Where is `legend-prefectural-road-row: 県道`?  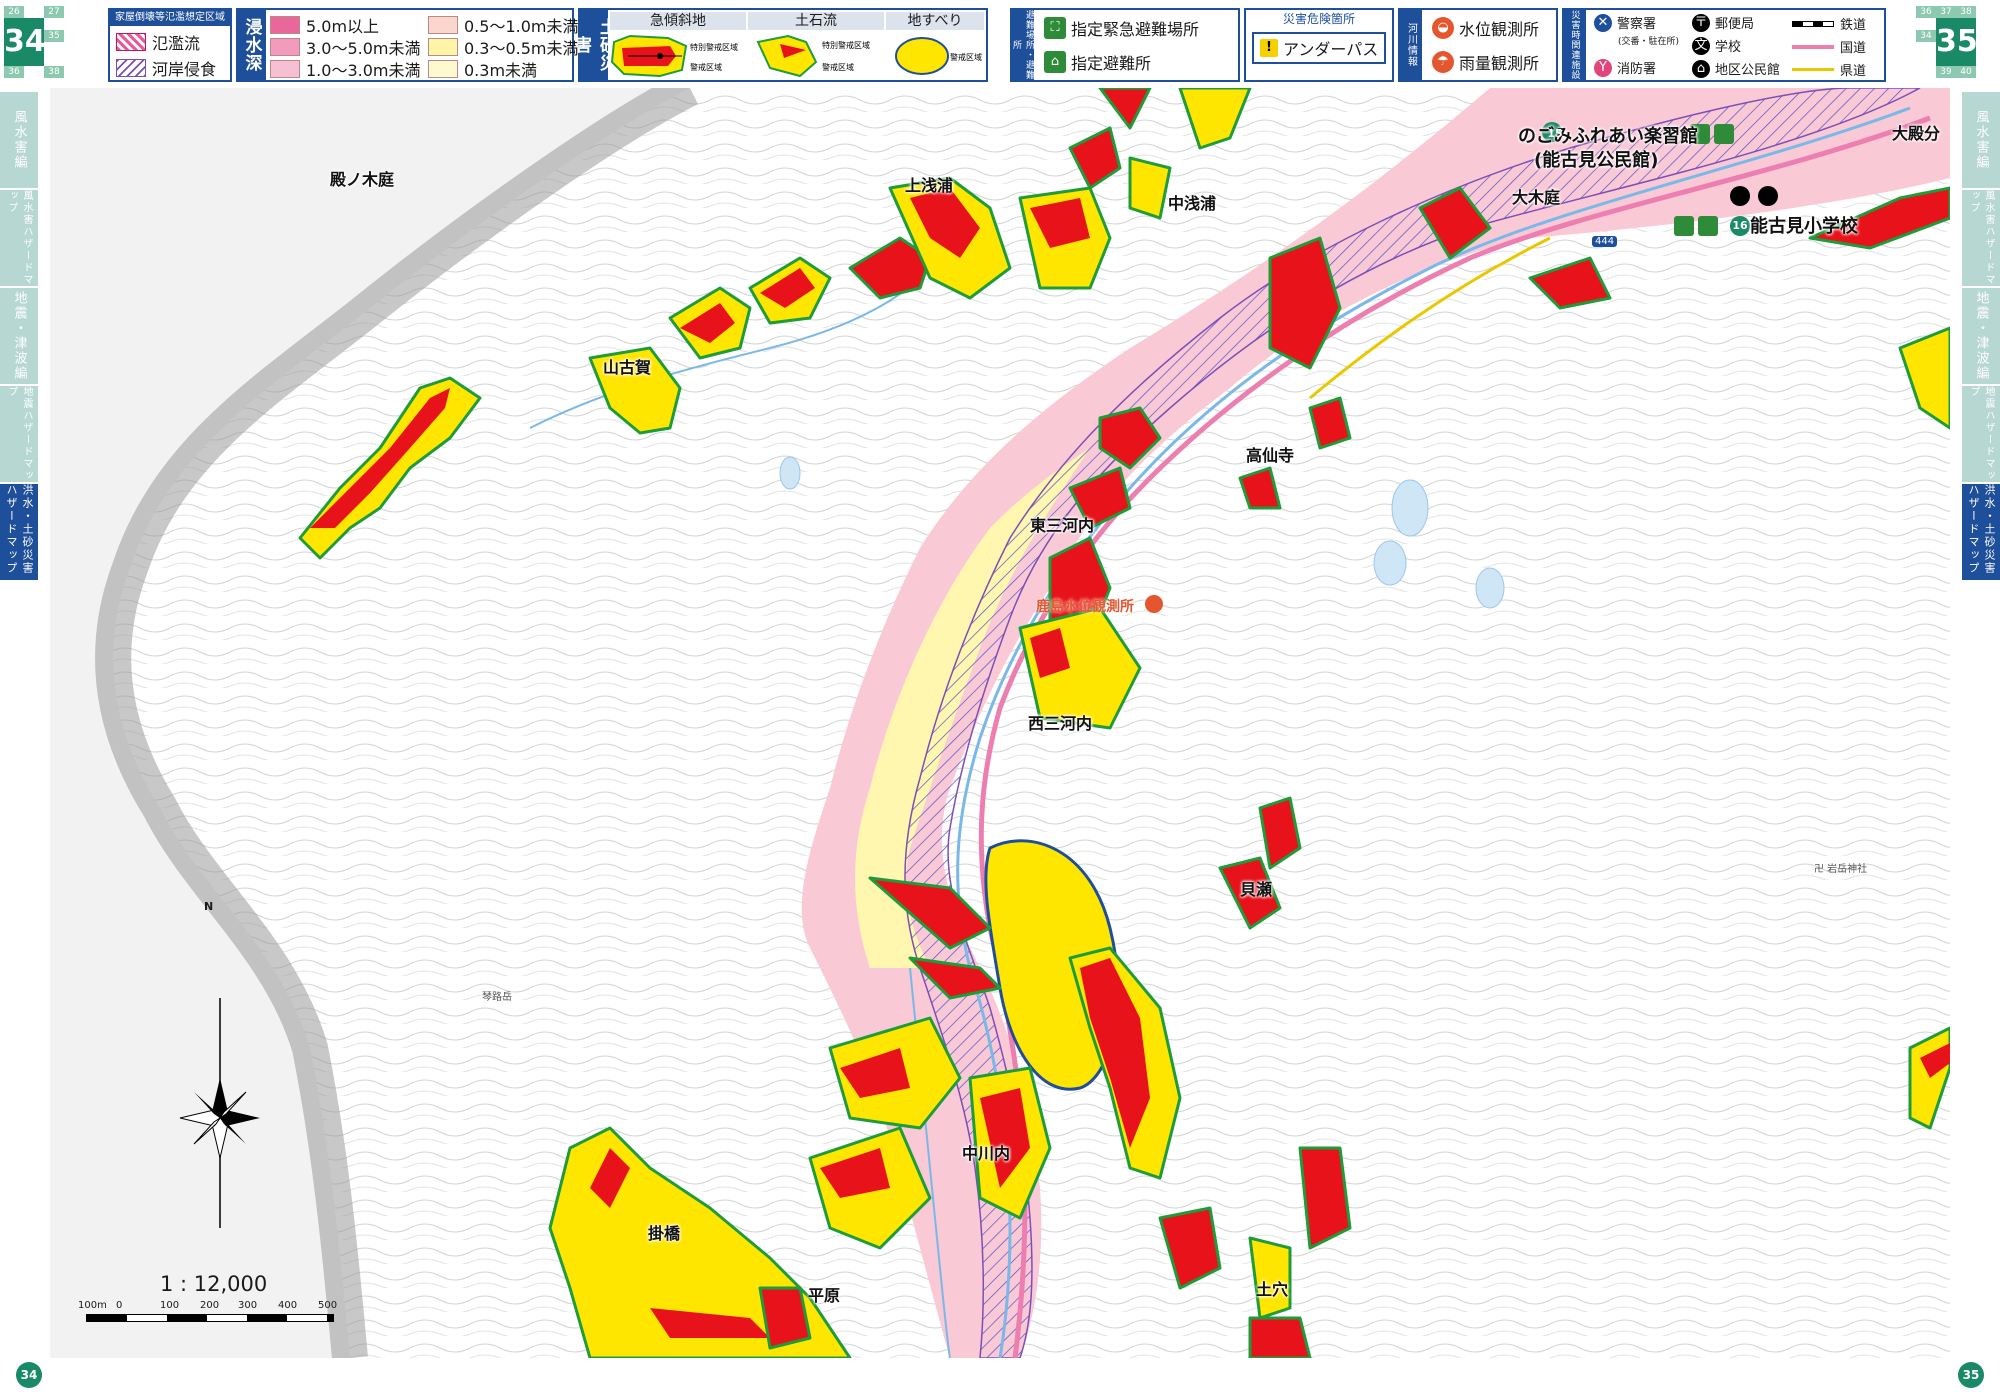 legend-prefectural-road-row: 県道 is located at coordinates (1829, 69).